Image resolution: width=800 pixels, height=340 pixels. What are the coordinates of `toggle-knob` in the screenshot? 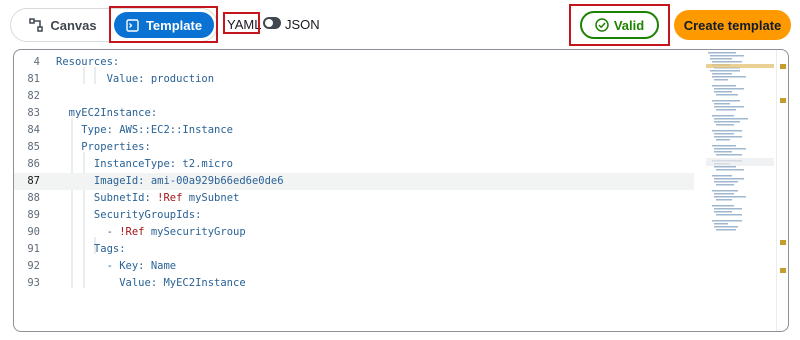 It's located at (269, 23).